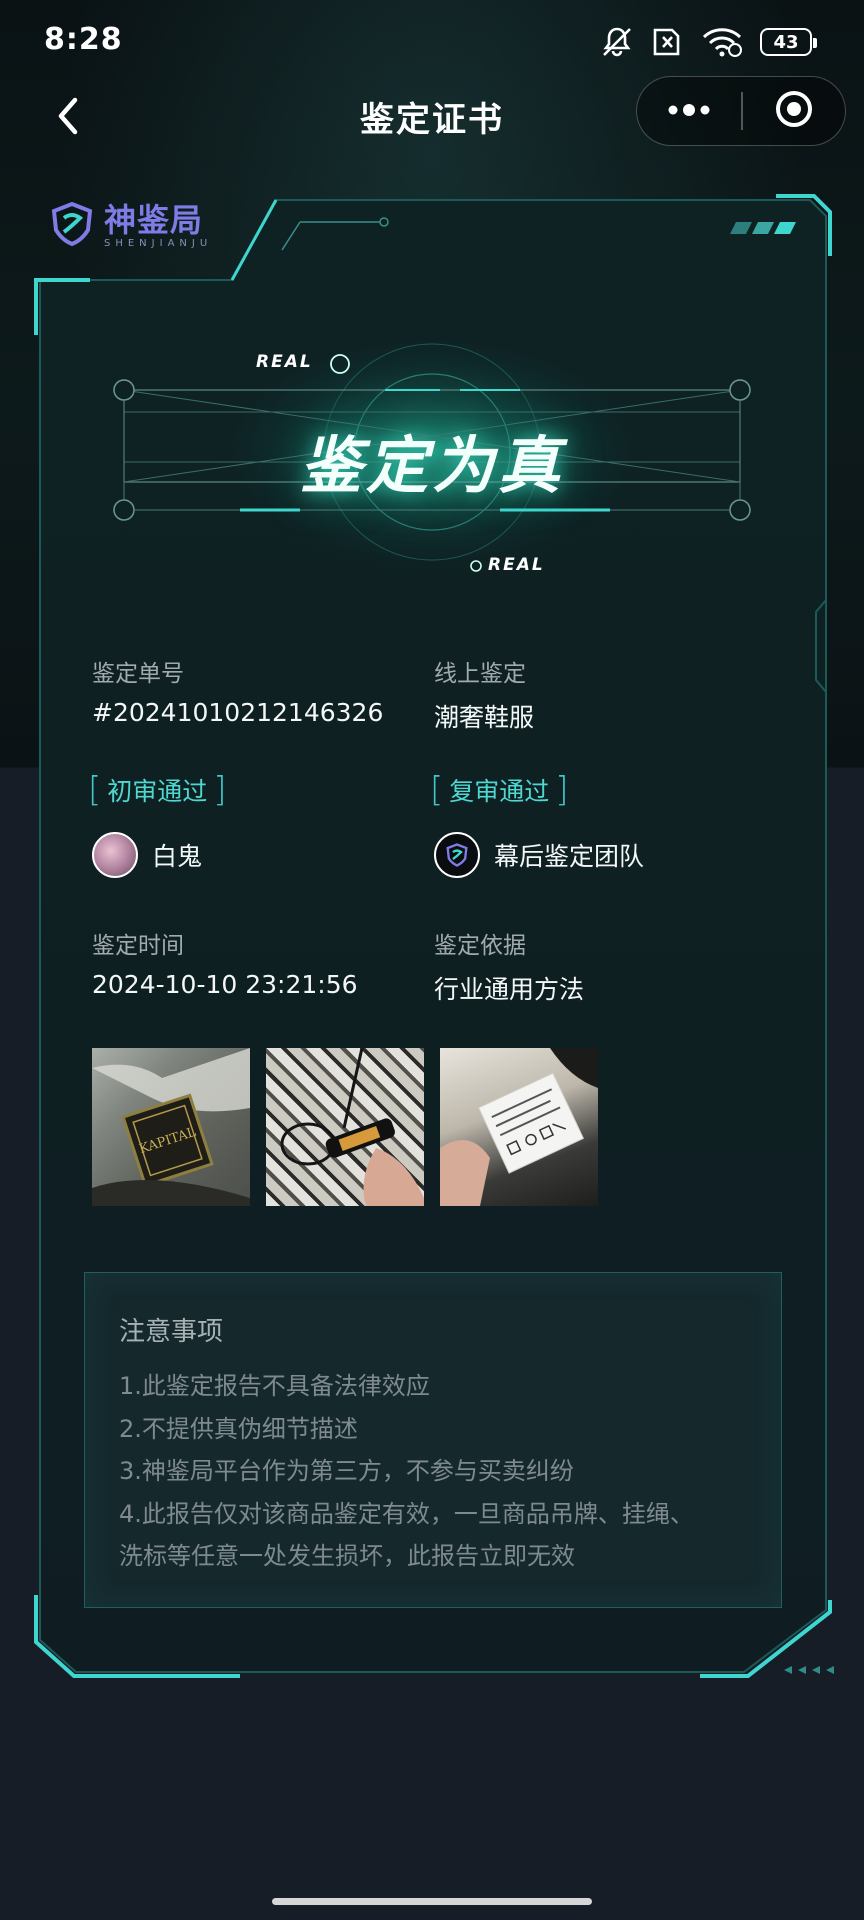 The image size is (864, 1920). I want to click on notice-item: 洗标等任意一处发生损坏，此报告立即无效, so click(347, 1556).